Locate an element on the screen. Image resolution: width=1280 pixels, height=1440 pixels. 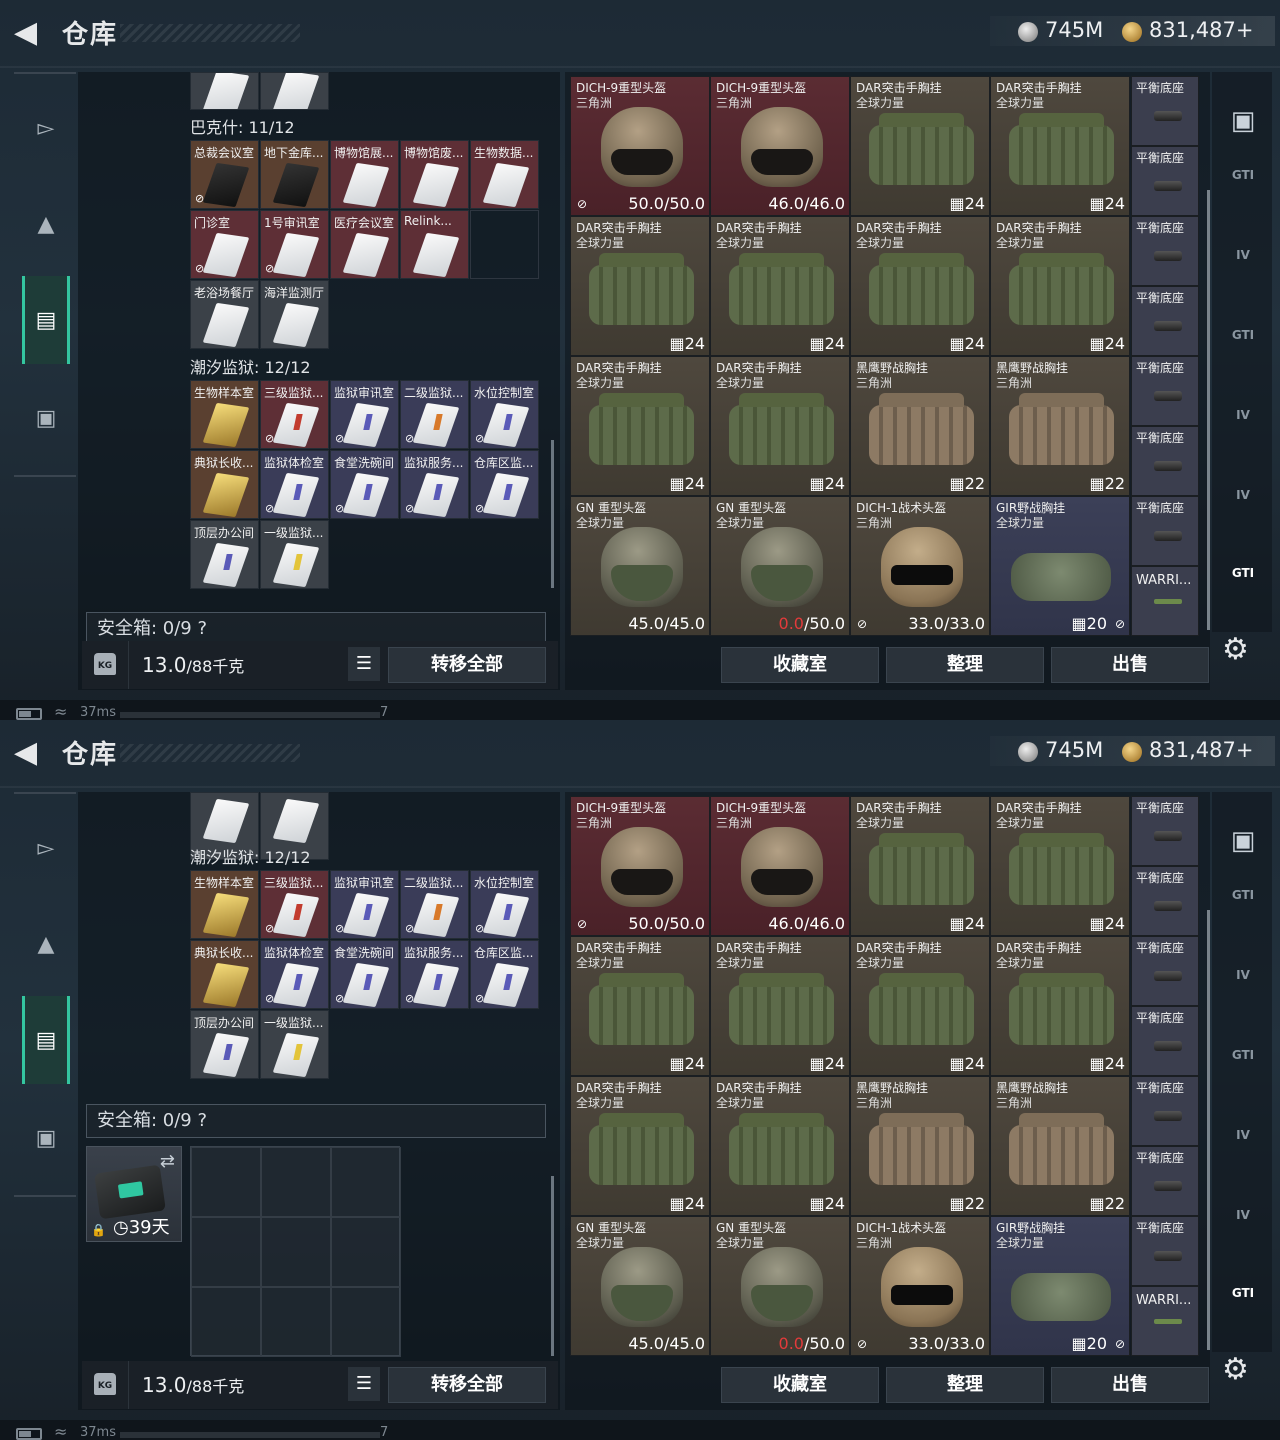
key-card: 门诊室 ⊘ is located at coordinates (224, 244).